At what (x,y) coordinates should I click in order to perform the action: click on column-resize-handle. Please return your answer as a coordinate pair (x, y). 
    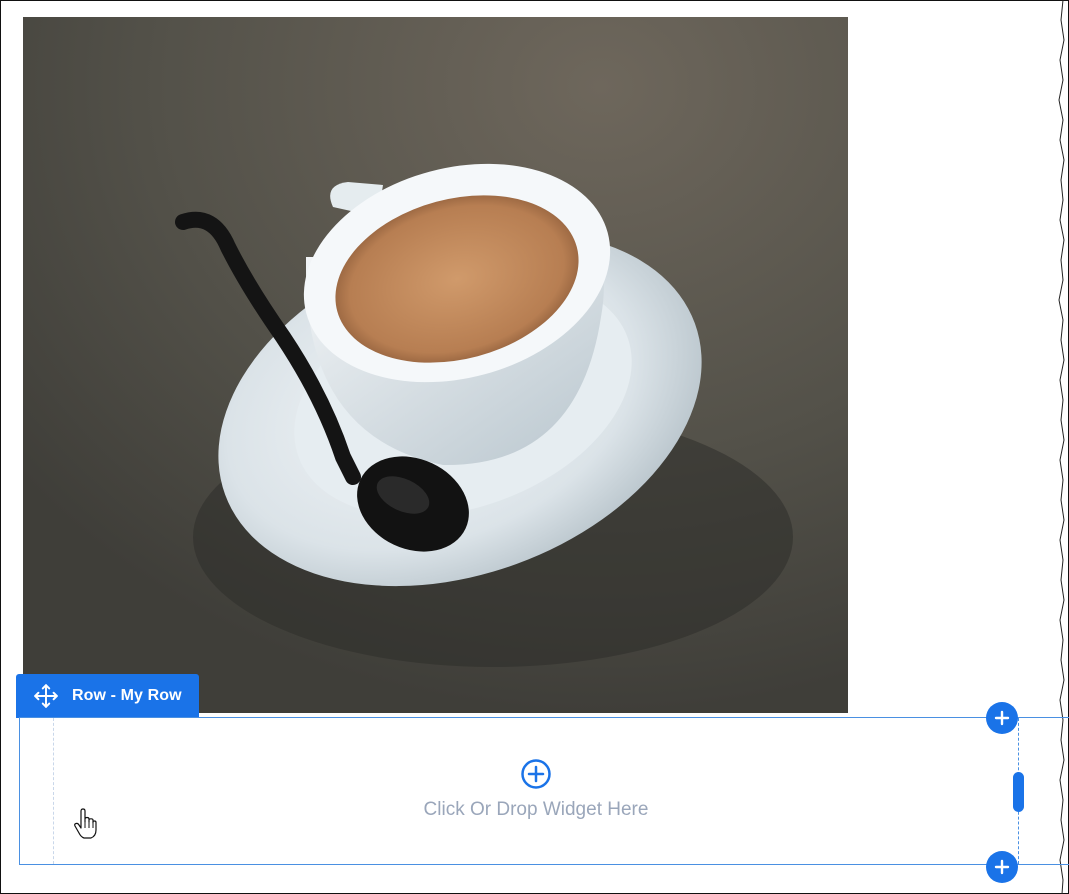
    Looking at the image, I should click on (1018, 792).